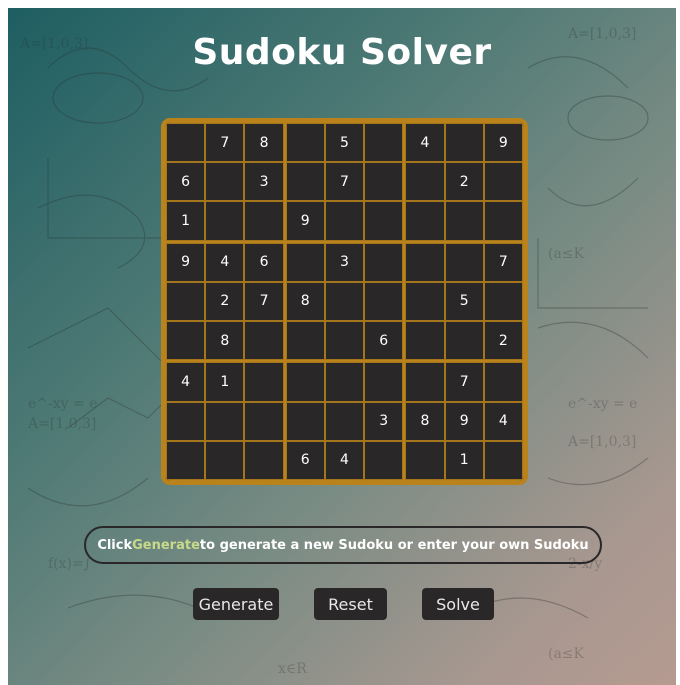 This screenshot has height=685, width=680. What do you see at coordinates (61, 424) in the screenshot?
I see `svg-text: A=[1,0,3]` at bounding box center [61, 424].